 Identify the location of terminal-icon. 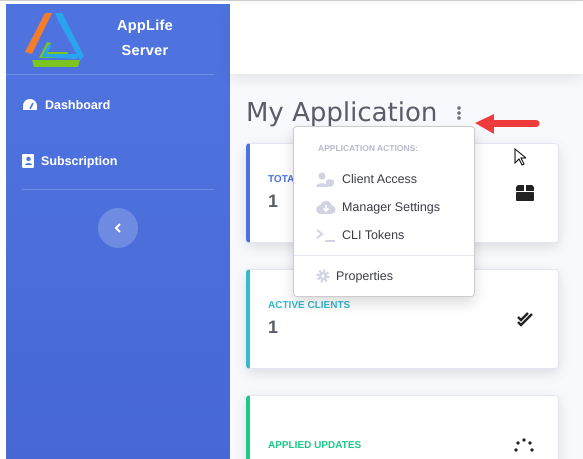
(326, 235).